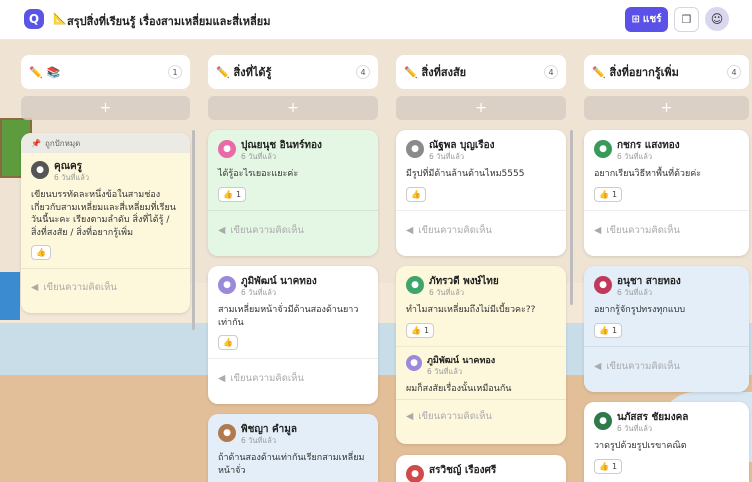 Image resolution: width=752 pixels, height=482 pixels. What do you see at coordinates (293, 72) in the screenshot?
I see `column-header-learned: ✏️ สิ่งที่ได้รู้ 4` at bounding box center [293, 72].